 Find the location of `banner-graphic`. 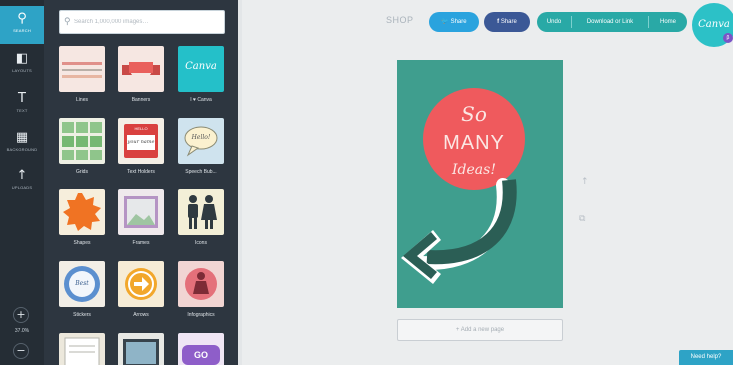

banner-graphic is located at coordinates (141, 68).